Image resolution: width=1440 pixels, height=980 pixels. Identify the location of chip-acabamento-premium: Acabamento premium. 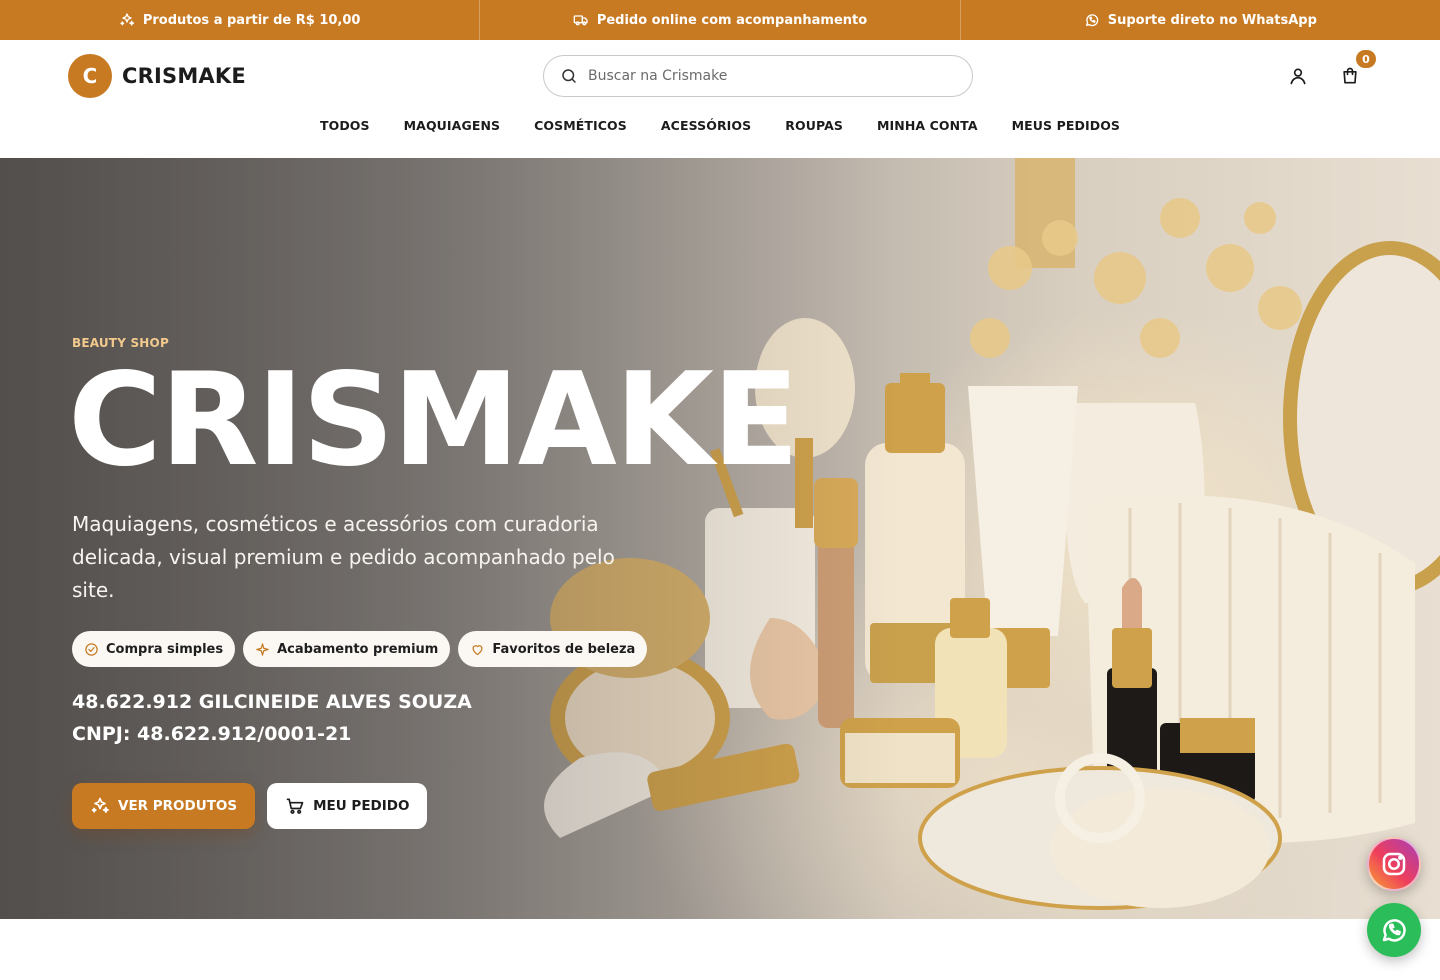
(347, 649).